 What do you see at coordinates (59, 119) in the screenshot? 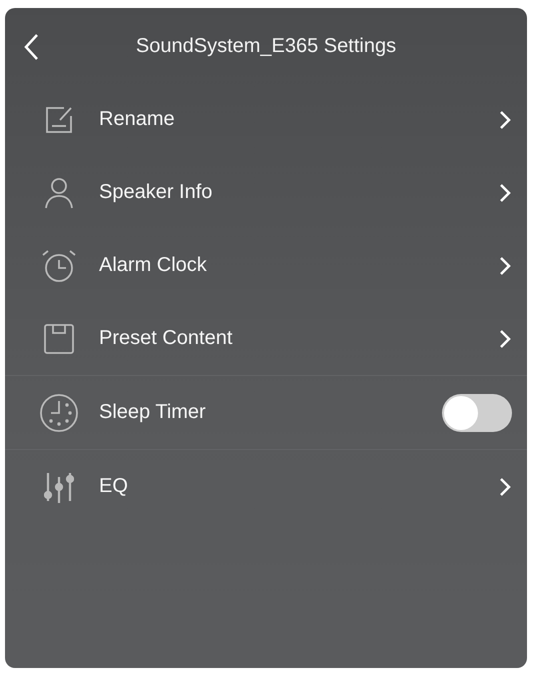
I see `edit-icon` at bounding box center [59, 119].